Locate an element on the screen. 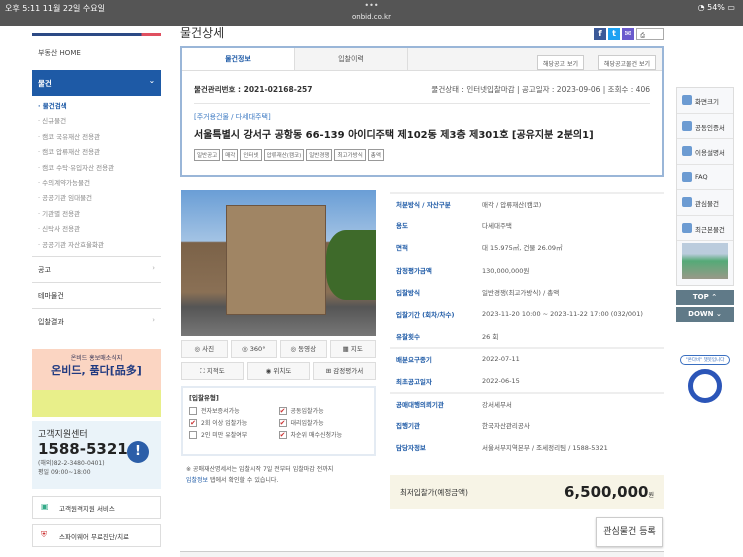  chatbot-button: "온다비" 챗봇입니다 is located at coordinates (705, 385).